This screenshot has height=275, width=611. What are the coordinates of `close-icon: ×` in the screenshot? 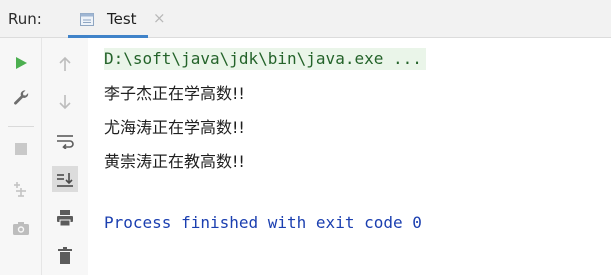 It's located at (159, 18).